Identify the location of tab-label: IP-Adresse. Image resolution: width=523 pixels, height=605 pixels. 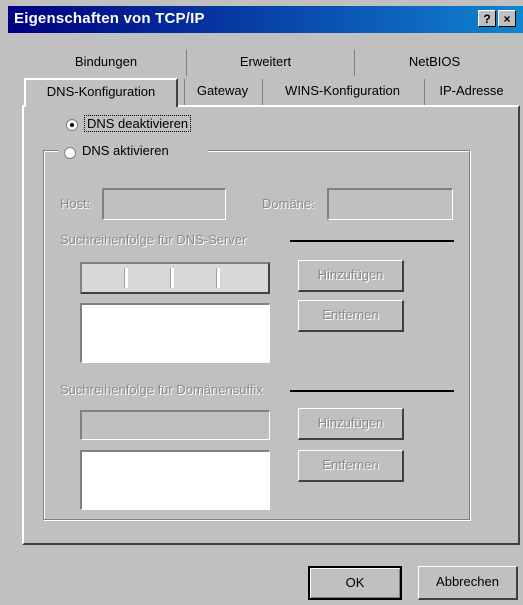
(471, 90).